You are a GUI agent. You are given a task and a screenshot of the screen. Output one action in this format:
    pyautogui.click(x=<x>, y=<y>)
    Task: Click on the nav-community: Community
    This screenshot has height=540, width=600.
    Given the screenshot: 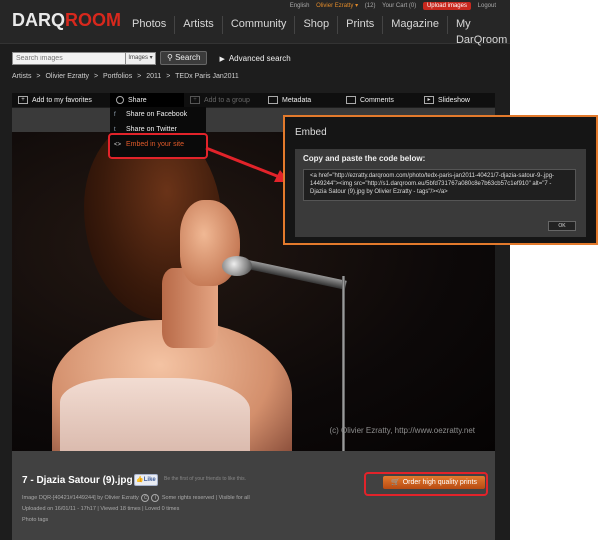 What is the action you would take?
    pyautogui.click(x=258, y=25)
    